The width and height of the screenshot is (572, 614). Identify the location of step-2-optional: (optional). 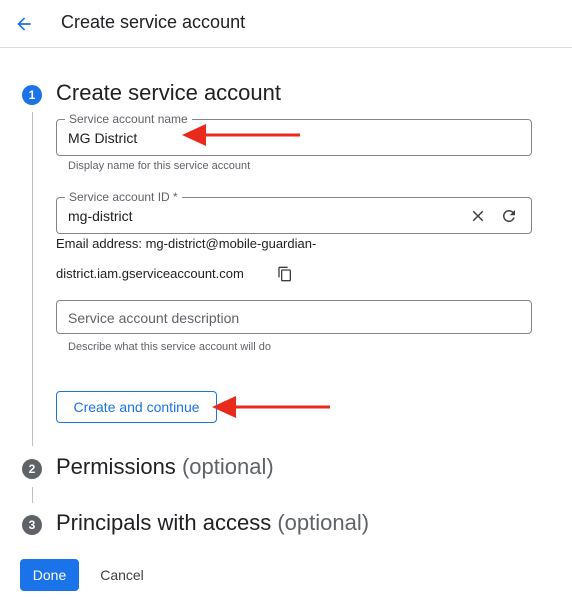
(227, 466).